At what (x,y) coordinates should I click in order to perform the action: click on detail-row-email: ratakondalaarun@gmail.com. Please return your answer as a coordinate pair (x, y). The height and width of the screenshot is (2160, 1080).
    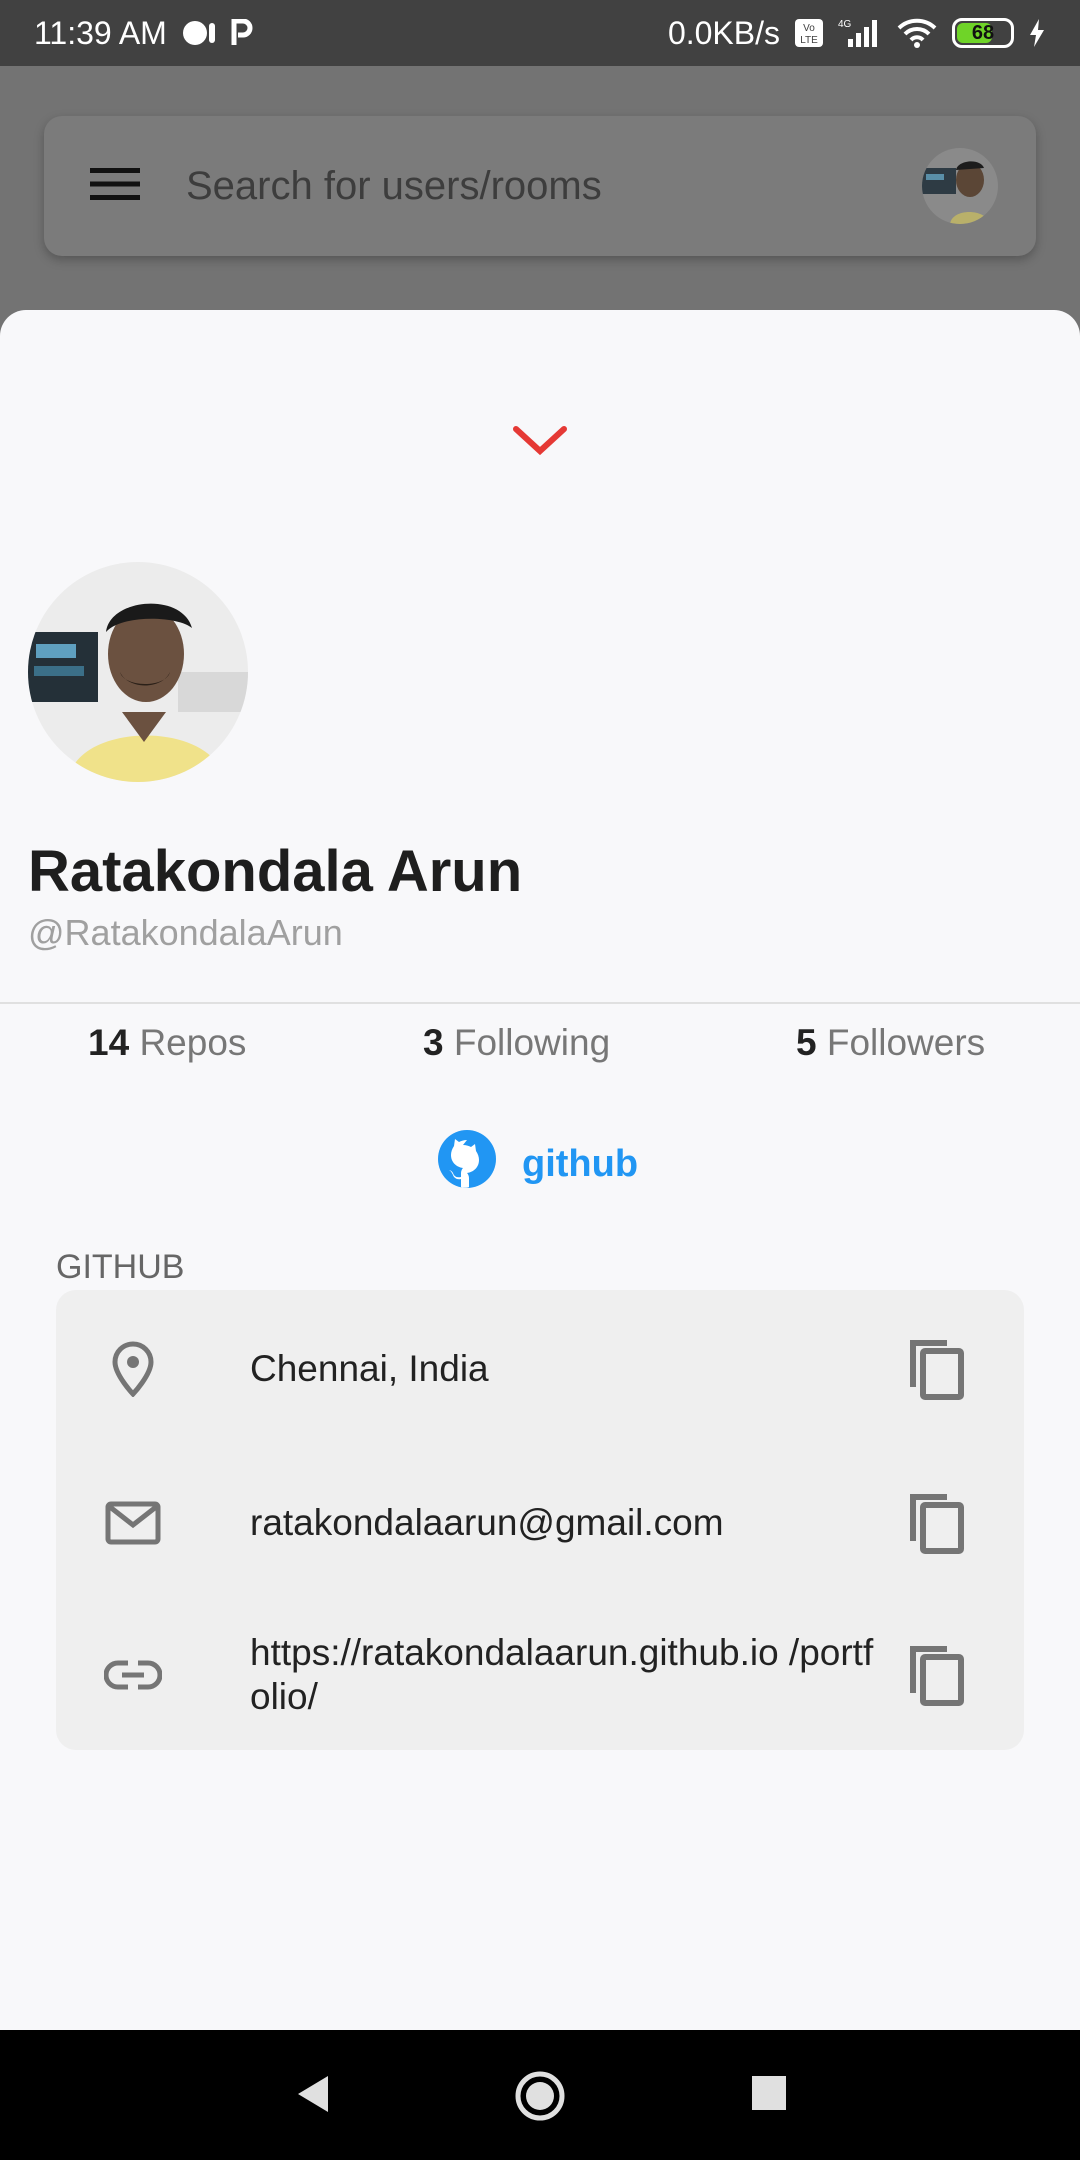
    Looking at the image, I should click on (540, 1523).